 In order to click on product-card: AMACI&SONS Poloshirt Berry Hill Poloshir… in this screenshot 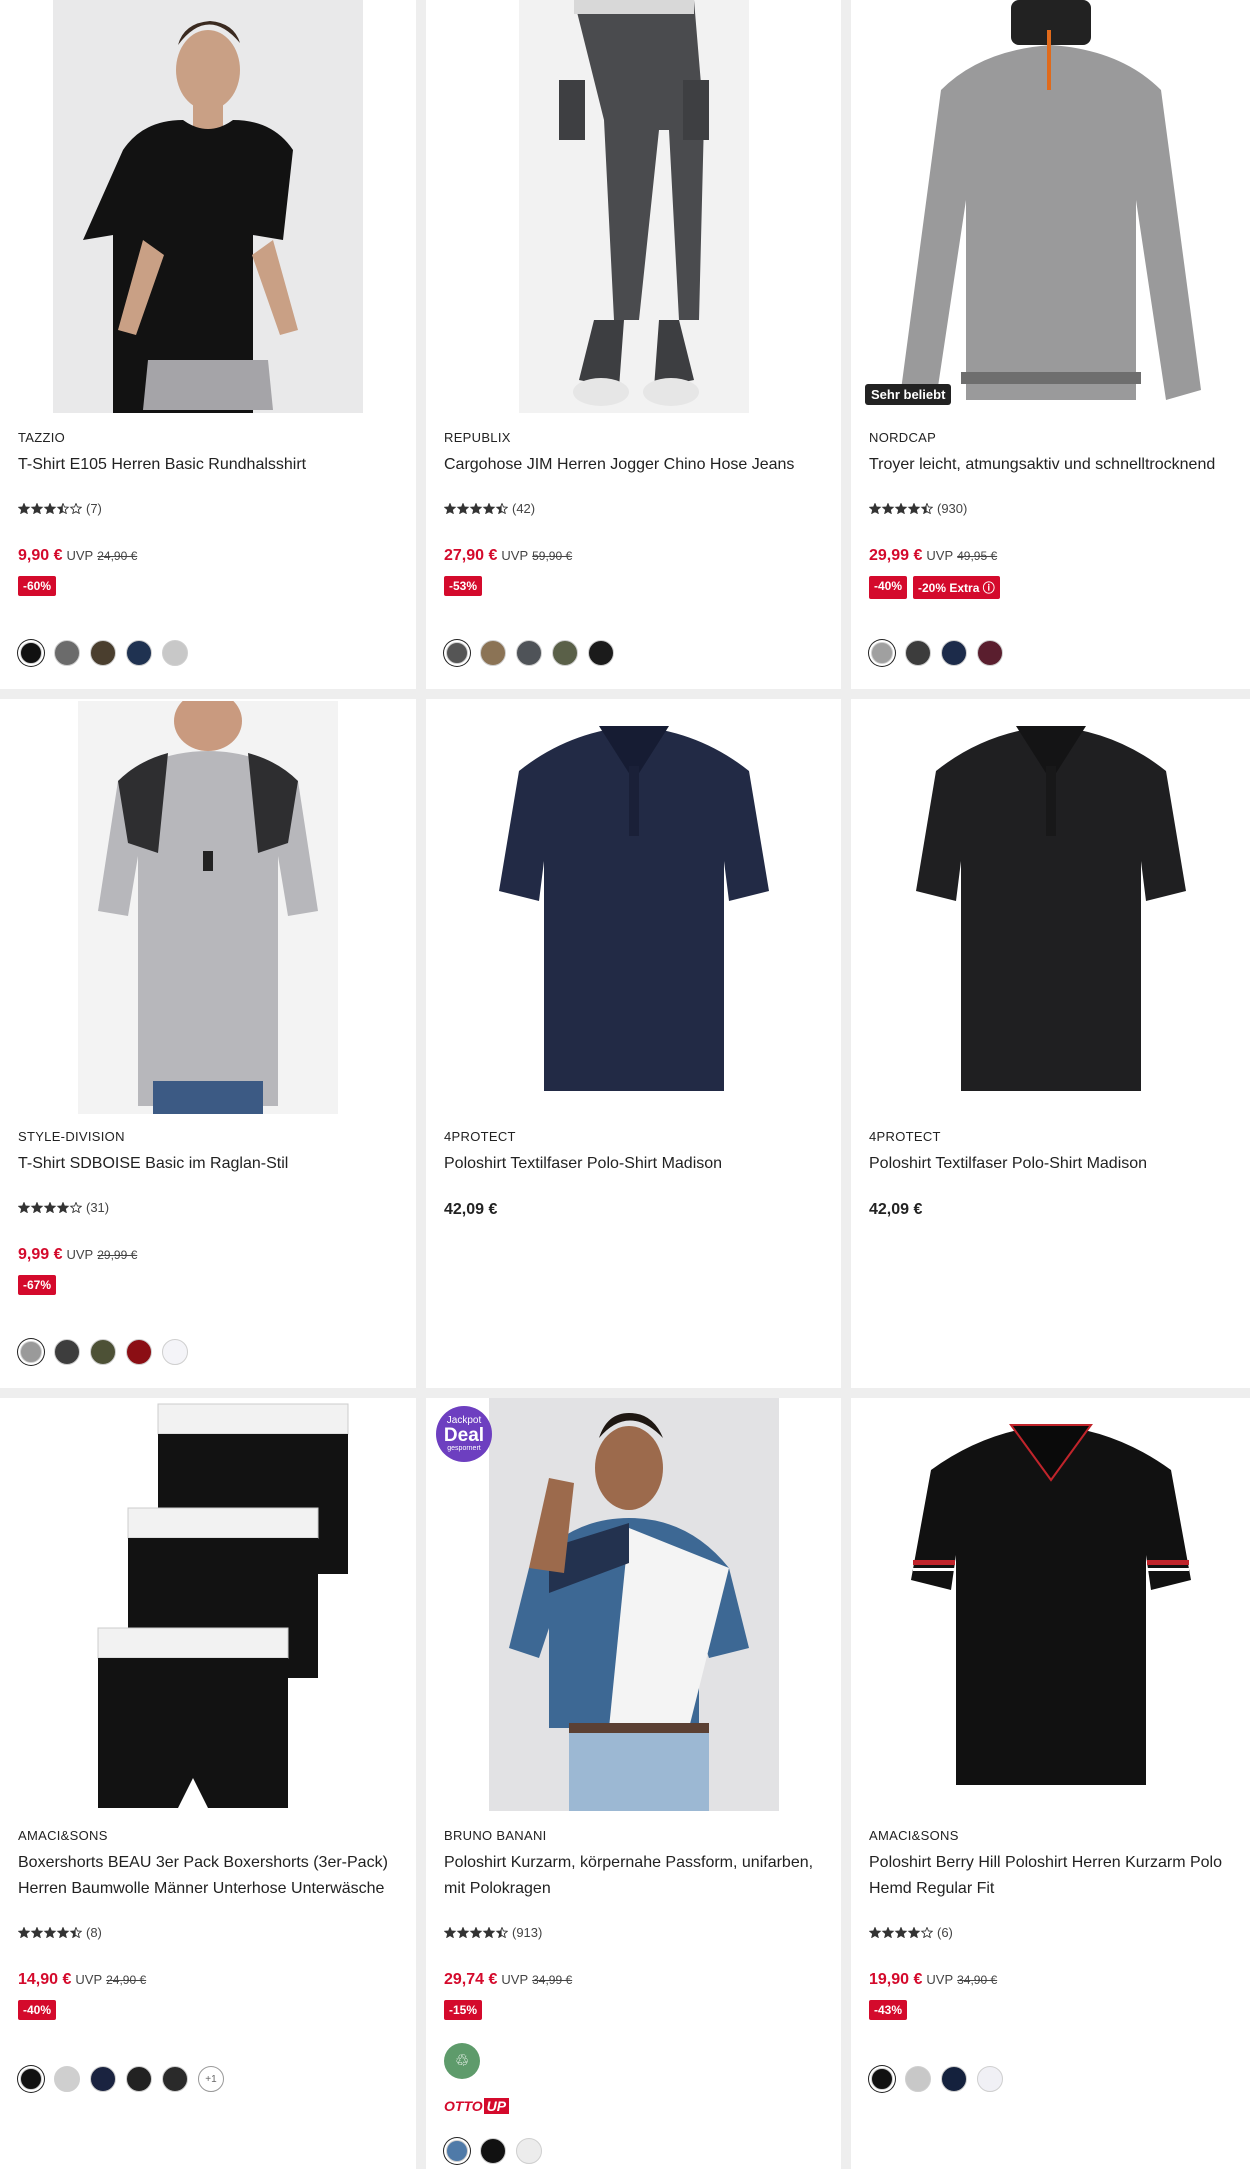, I will do `click(1050, 1783)`.